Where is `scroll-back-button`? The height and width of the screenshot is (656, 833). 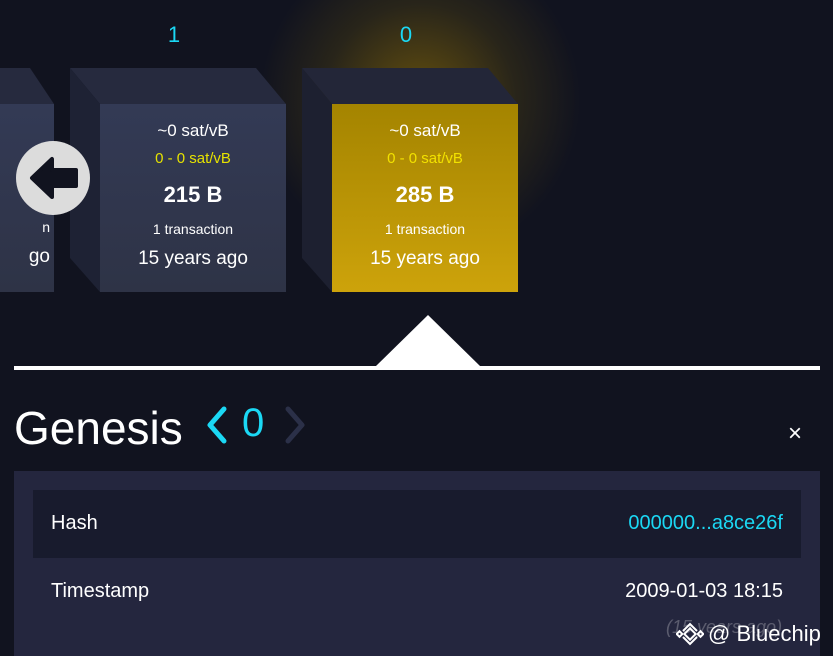 scroll-back-button is located at coordinates (53, 178).